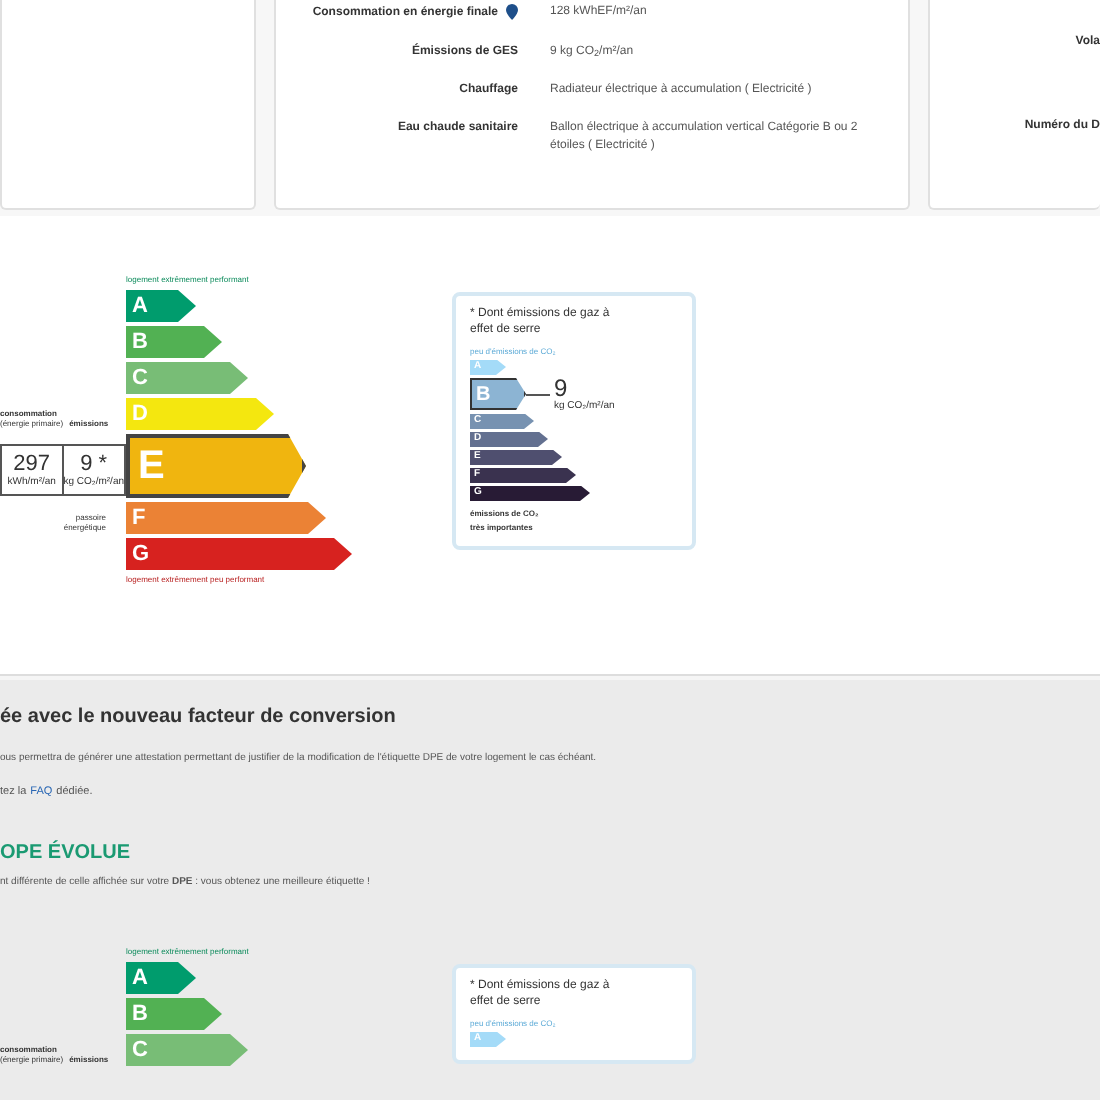 The width and height of the screenshot is (1100, 1100). Describe the element at coordinates (66, 854) in the screenshot. I see `section-heading: OPE ÉVOLUE` at that location.